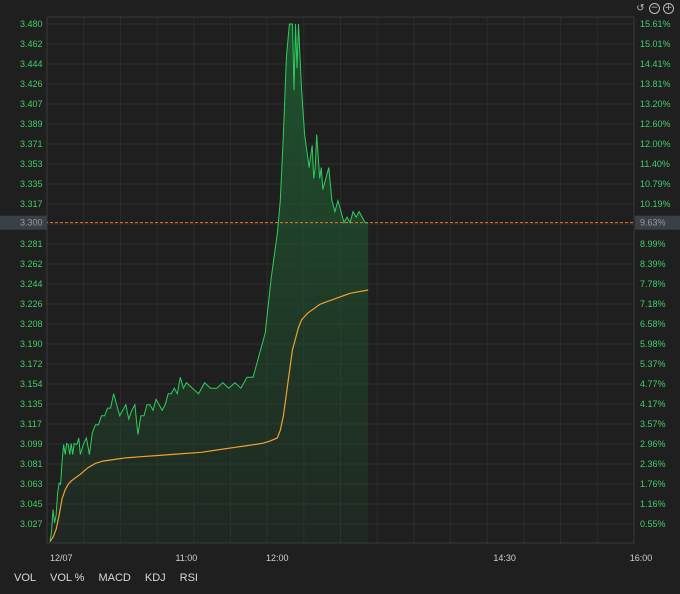 This screenshot has width=680, height=594. What do you see at coordinates (31, 424) in the screenshot?
I see `y-left-tick-label: 3.117` at bounding box center [31, 424].